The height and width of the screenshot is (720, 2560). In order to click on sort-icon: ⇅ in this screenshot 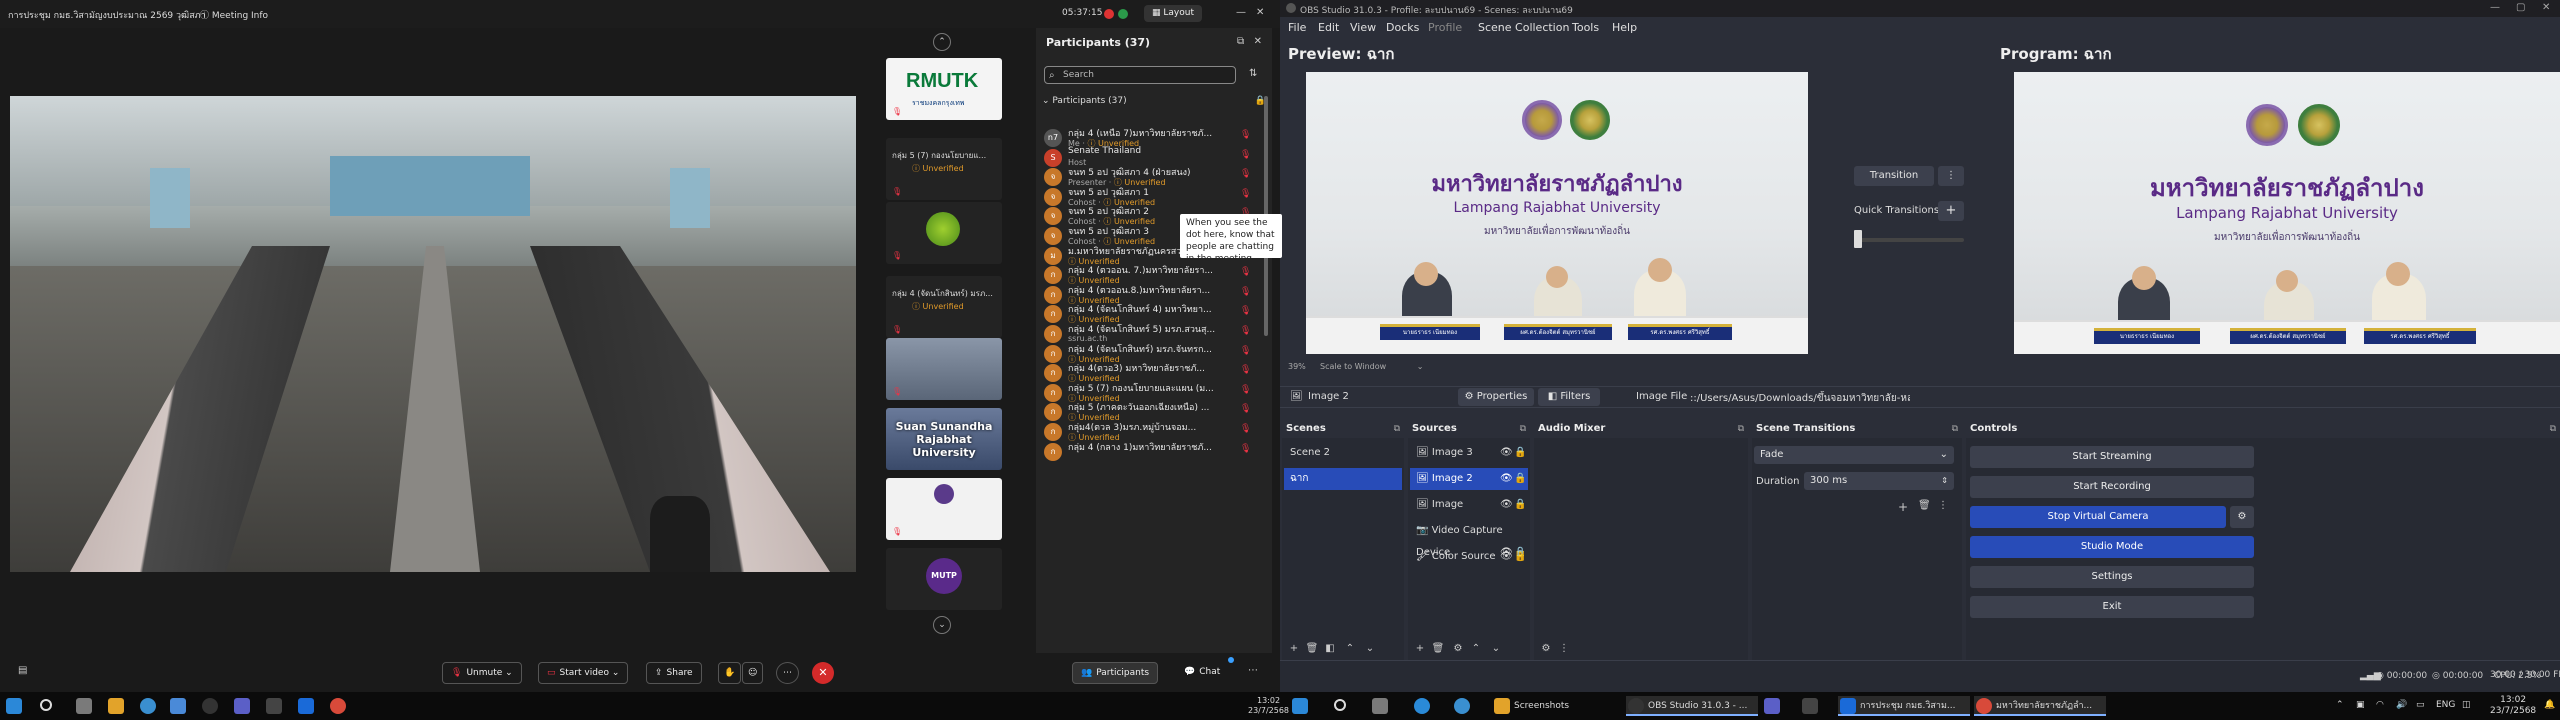, I will do `click(1253, 73)`.